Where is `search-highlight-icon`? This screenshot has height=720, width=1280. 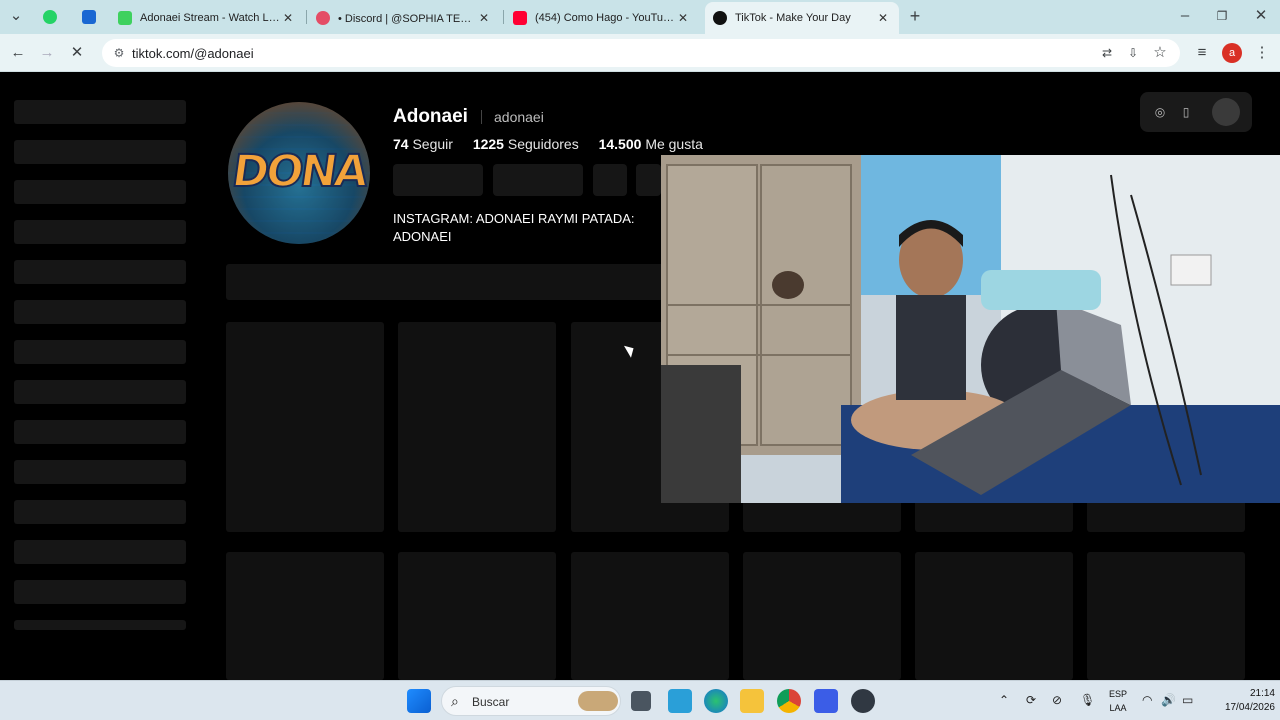
search-highlight-icon is located at coordinates (598, 701).